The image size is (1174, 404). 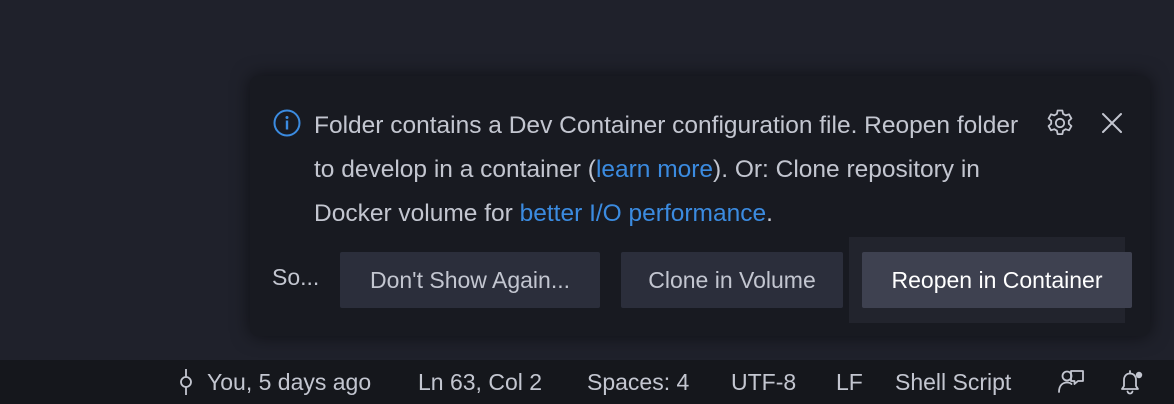 What do you see at coordinates (638, 382) in the screenshot?
I see `indentation-status: Spaces: 4` at bounding box center [638, 382].